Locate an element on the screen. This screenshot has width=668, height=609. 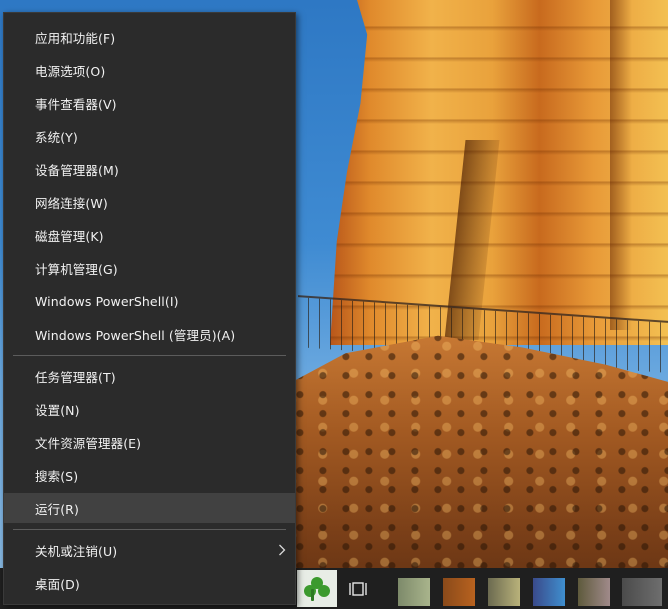
wallpaper-cliff-shadow is located at coordinates (621, 165).